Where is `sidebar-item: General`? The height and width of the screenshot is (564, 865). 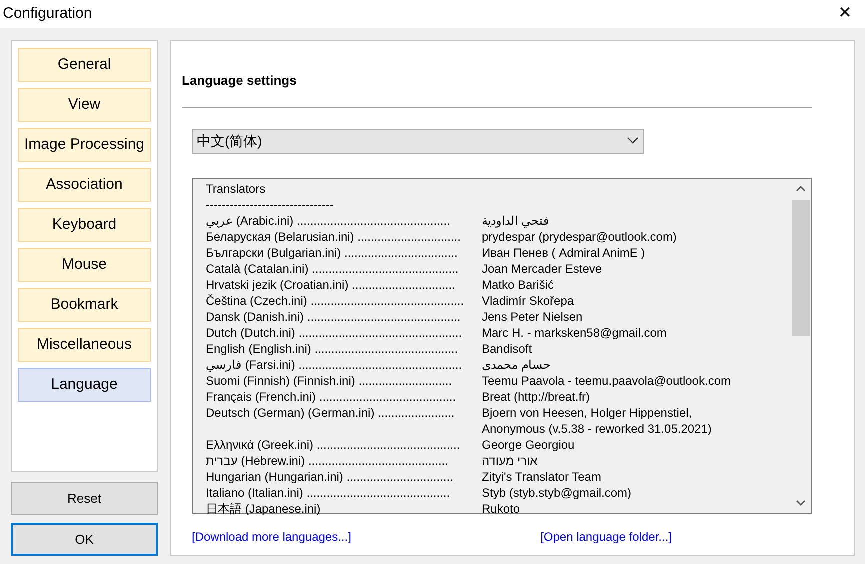 sidebar-item: General is located at coordinates (84, 65).